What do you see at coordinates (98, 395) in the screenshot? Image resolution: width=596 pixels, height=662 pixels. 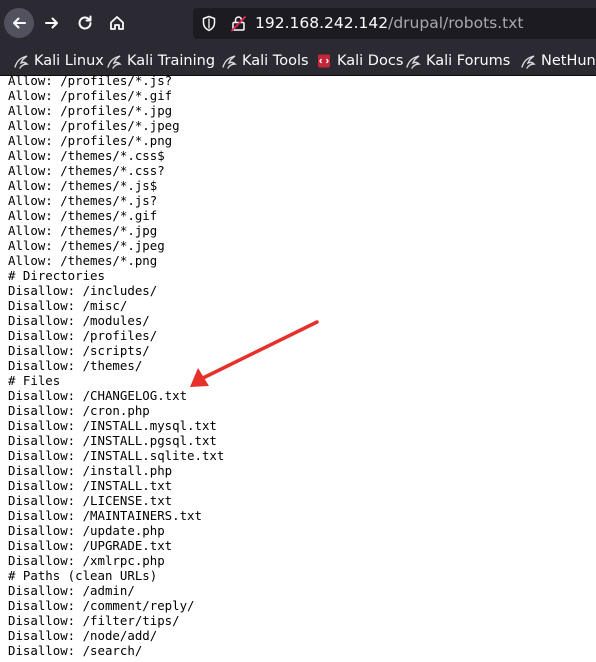 I see `directive-line: Disallow: /CHANGELOG.txt` at bounding box center [98, 395].